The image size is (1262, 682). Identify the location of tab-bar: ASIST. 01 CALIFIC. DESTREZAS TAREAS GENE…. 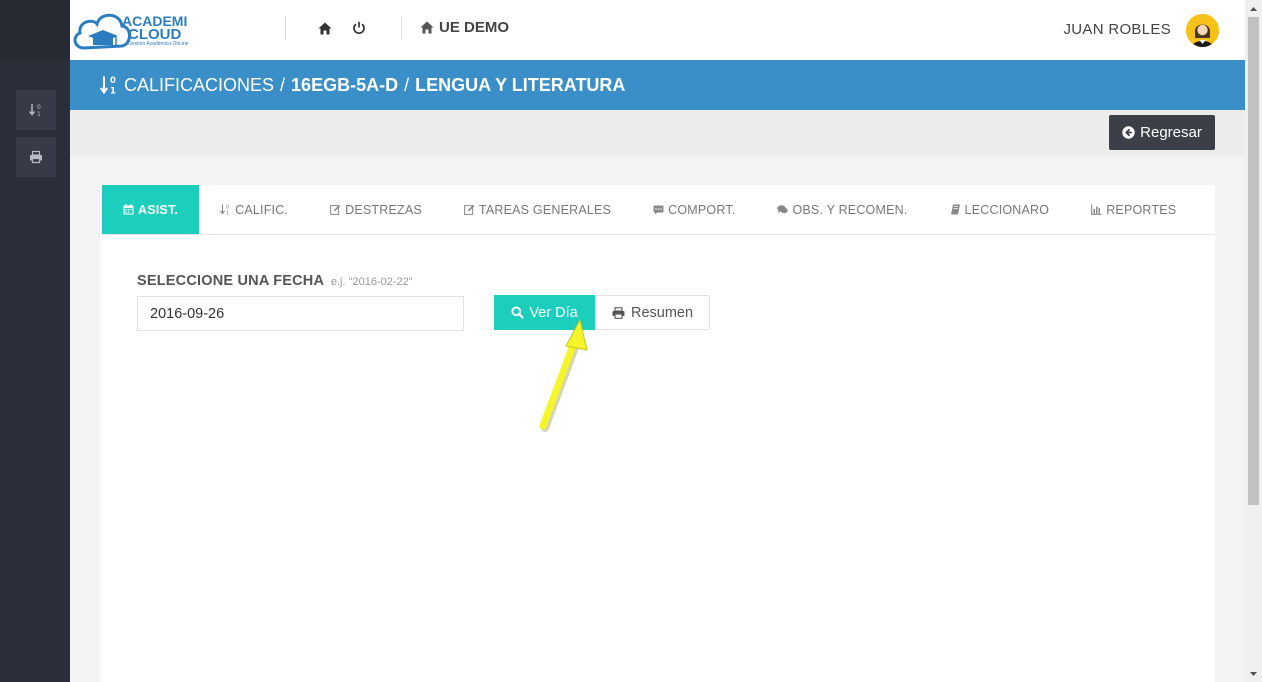
(658, 210).